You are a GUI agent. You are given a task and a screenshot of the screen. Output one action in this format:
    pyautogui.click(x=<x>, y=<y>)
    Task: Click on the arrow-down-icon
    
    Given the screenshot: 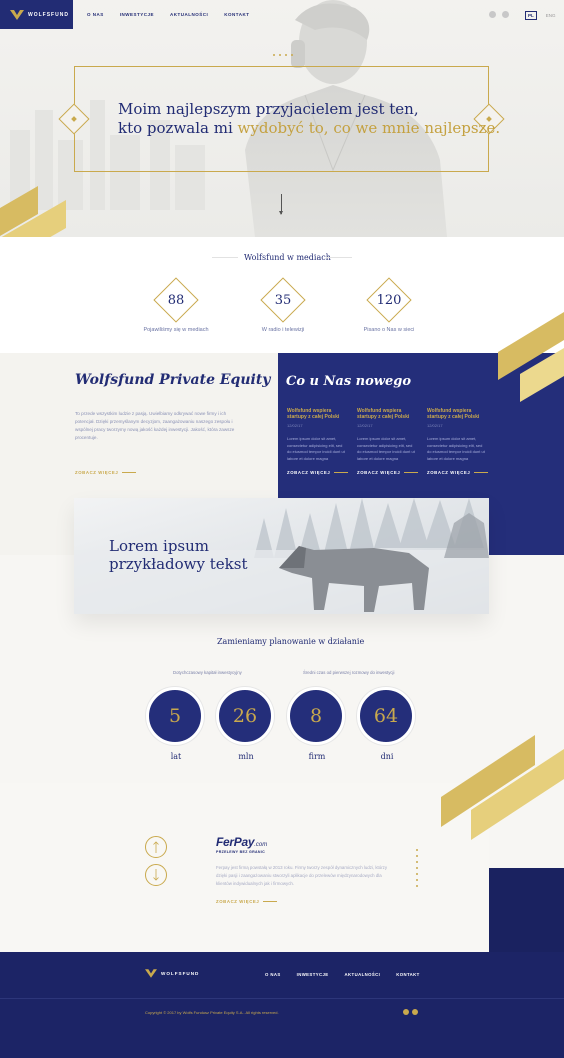 What is the action you would take?
    pyautogui.click(x=156, y=875)
    